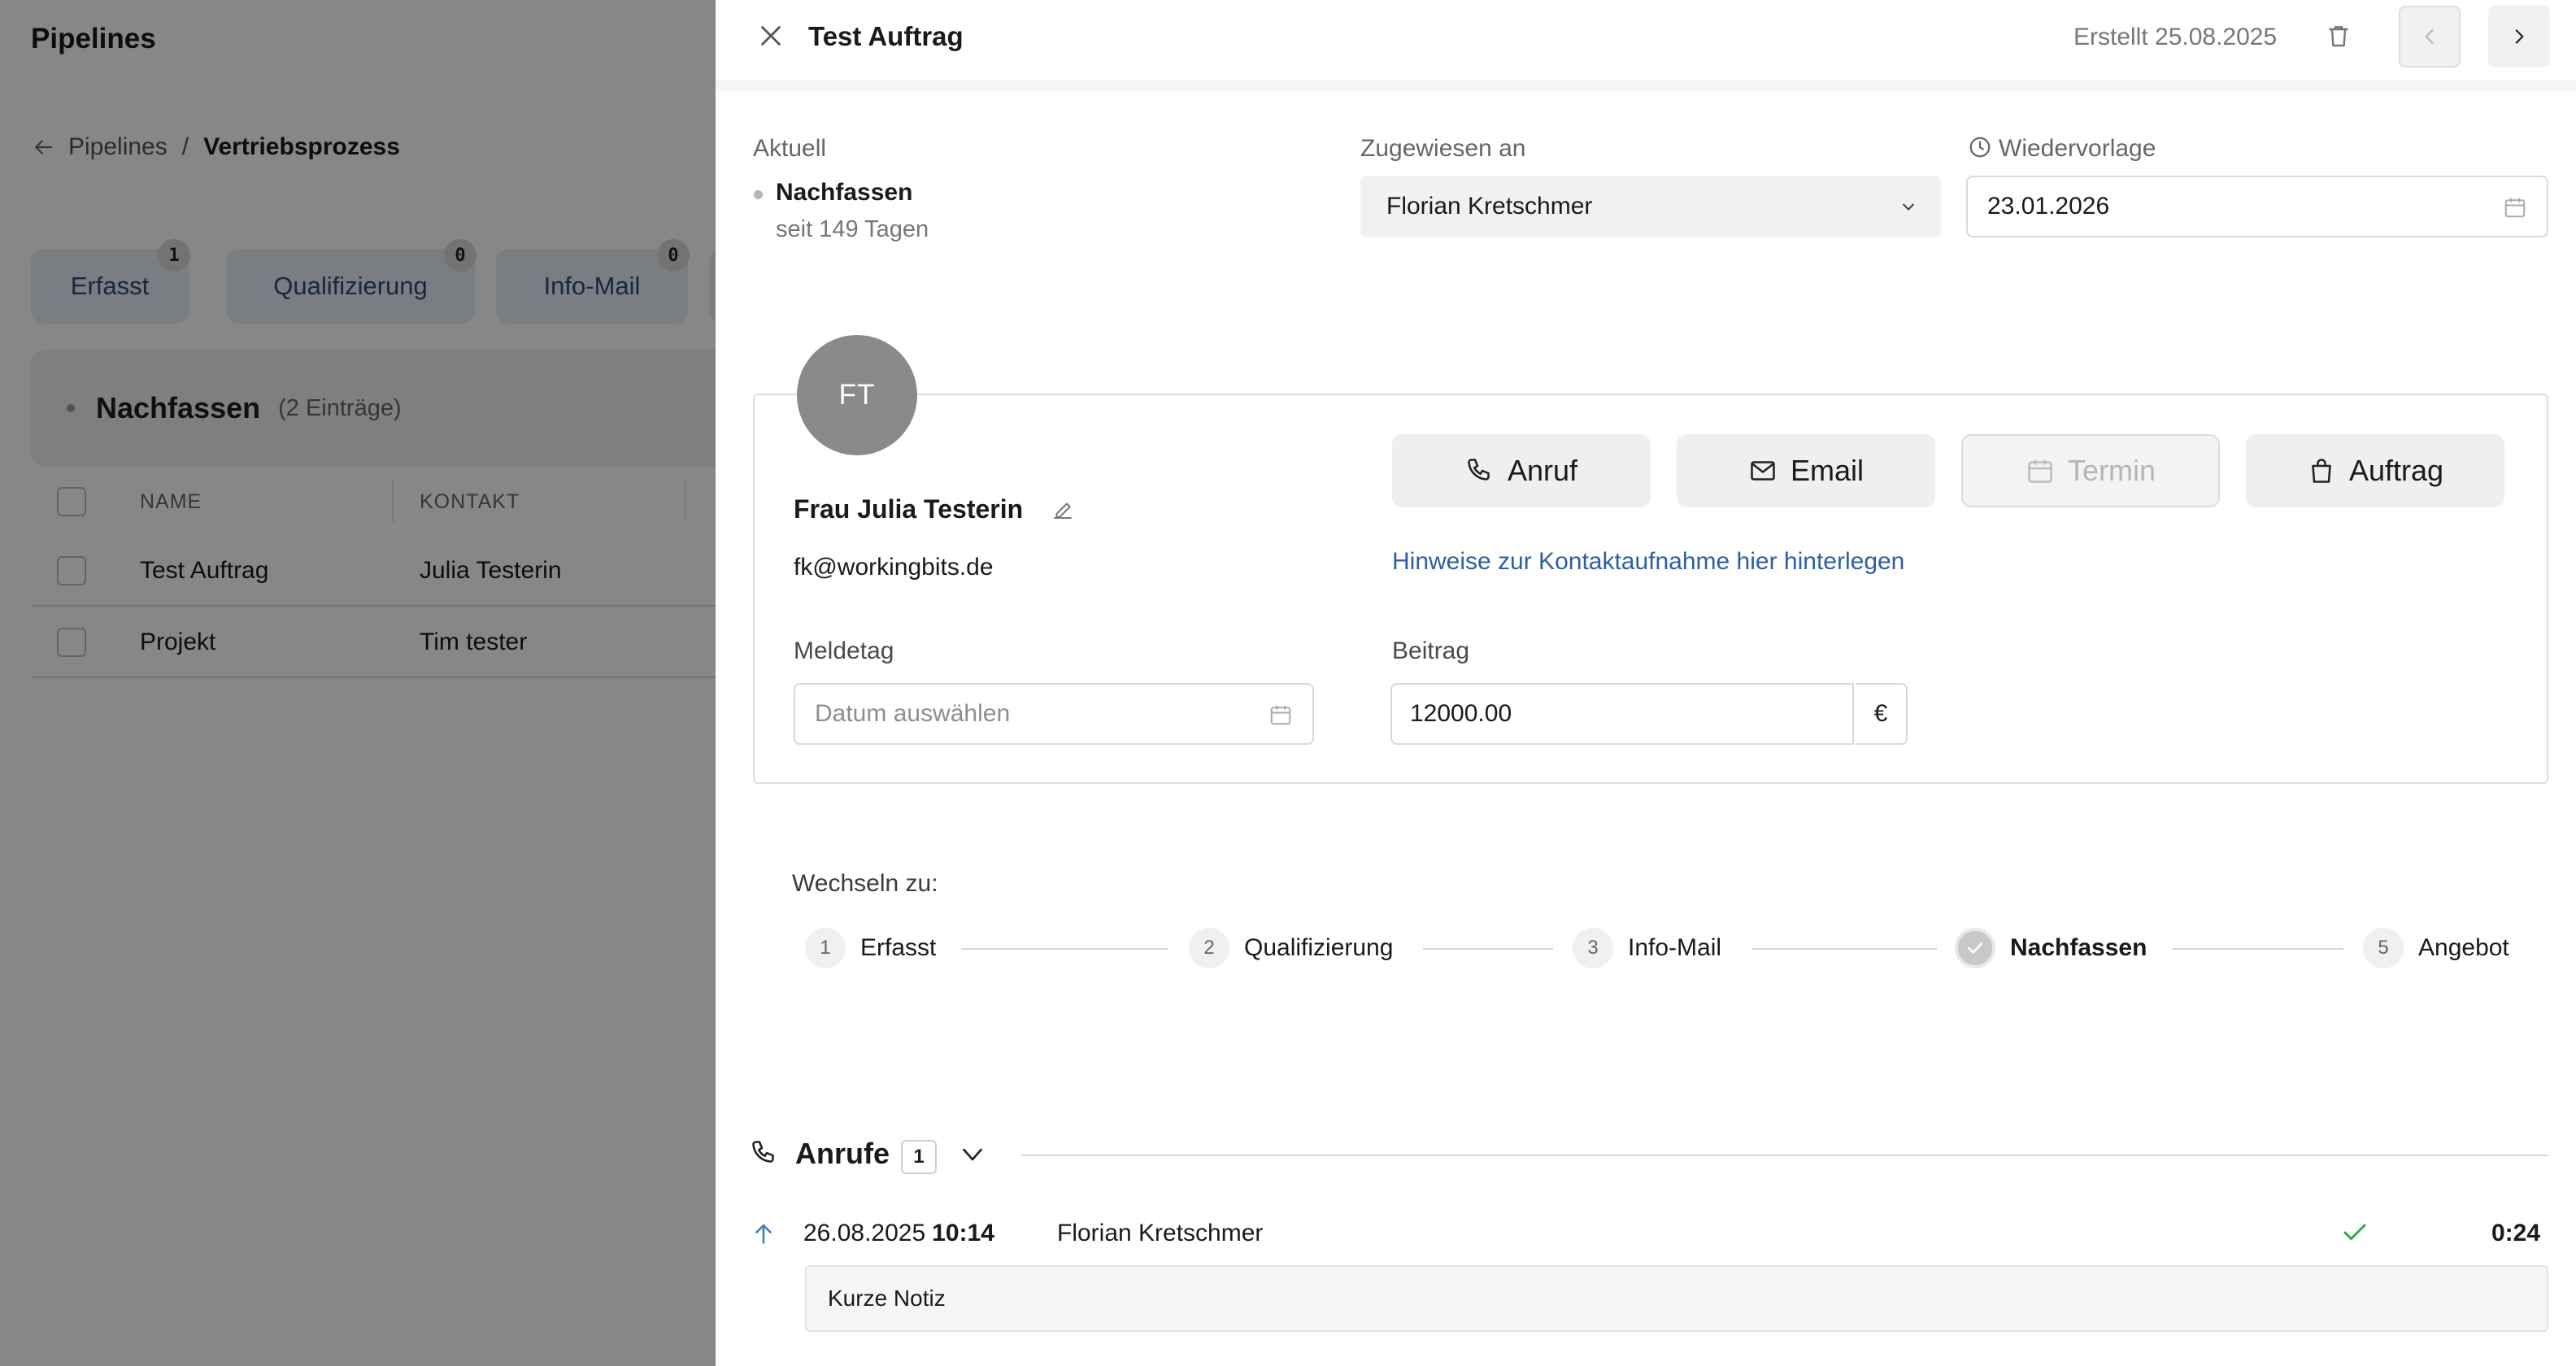  Describe the element at coordinates (1827, 470) in the screenshot. I see `email-button-label: Email` at that location.